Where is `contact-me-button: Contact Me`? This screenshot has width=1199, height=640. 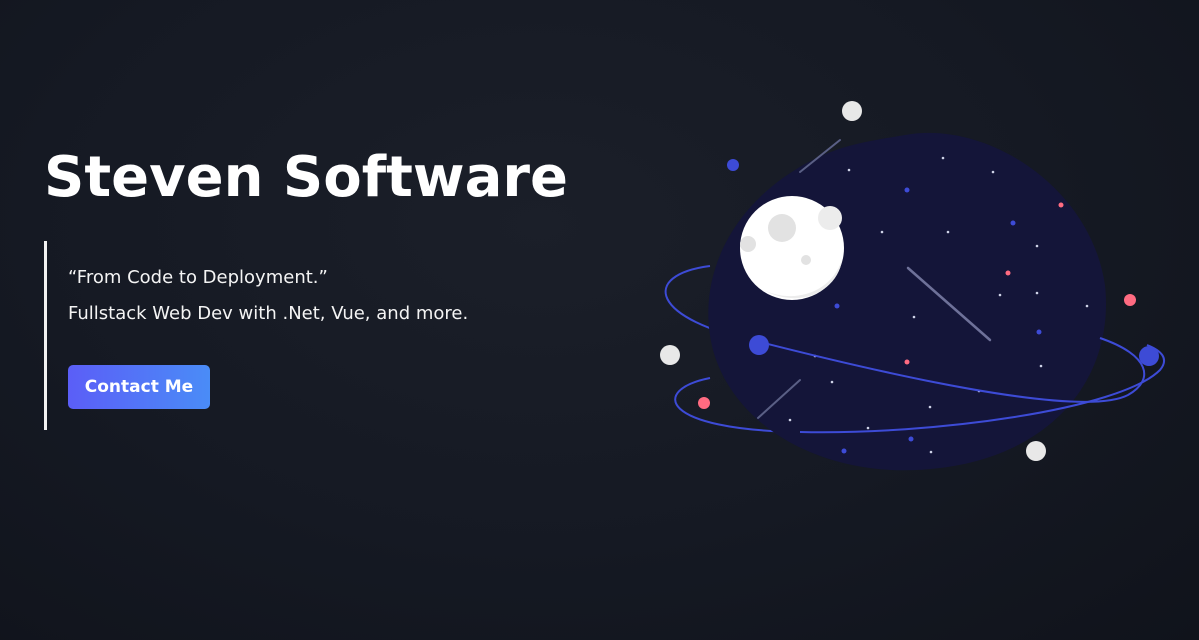 contact-me-button: Contact Me is located at coordinates (139, 387).